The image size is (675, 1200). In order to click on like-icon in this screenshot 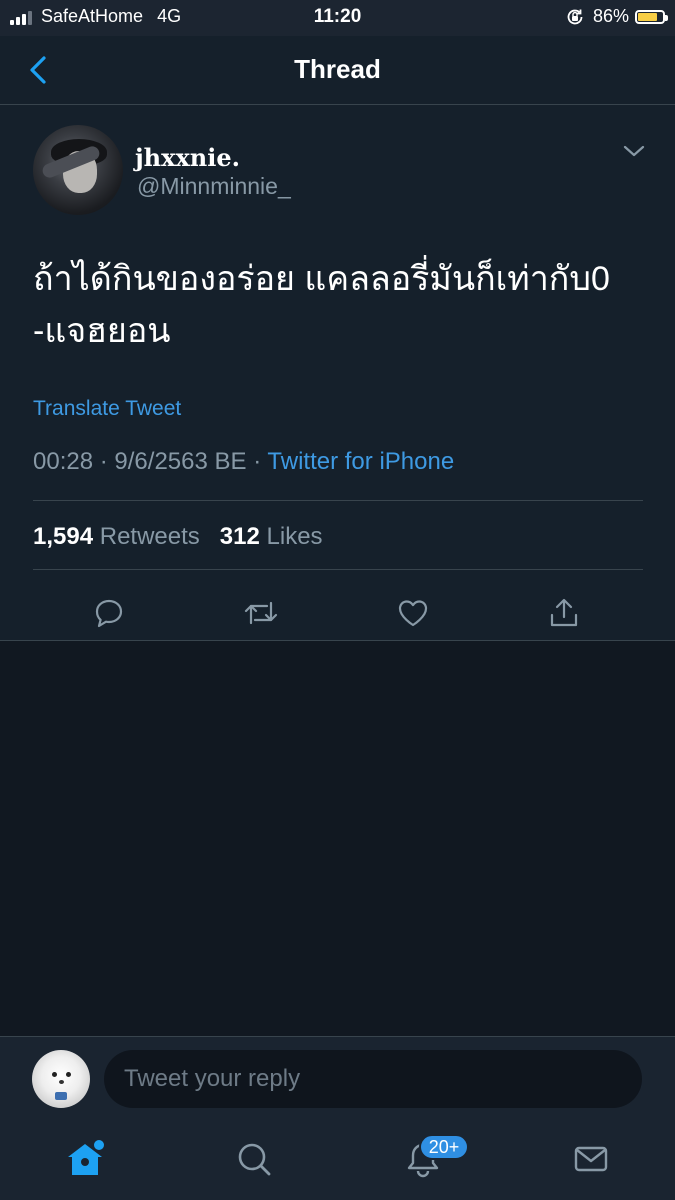, I will do `click(413, 613)`.